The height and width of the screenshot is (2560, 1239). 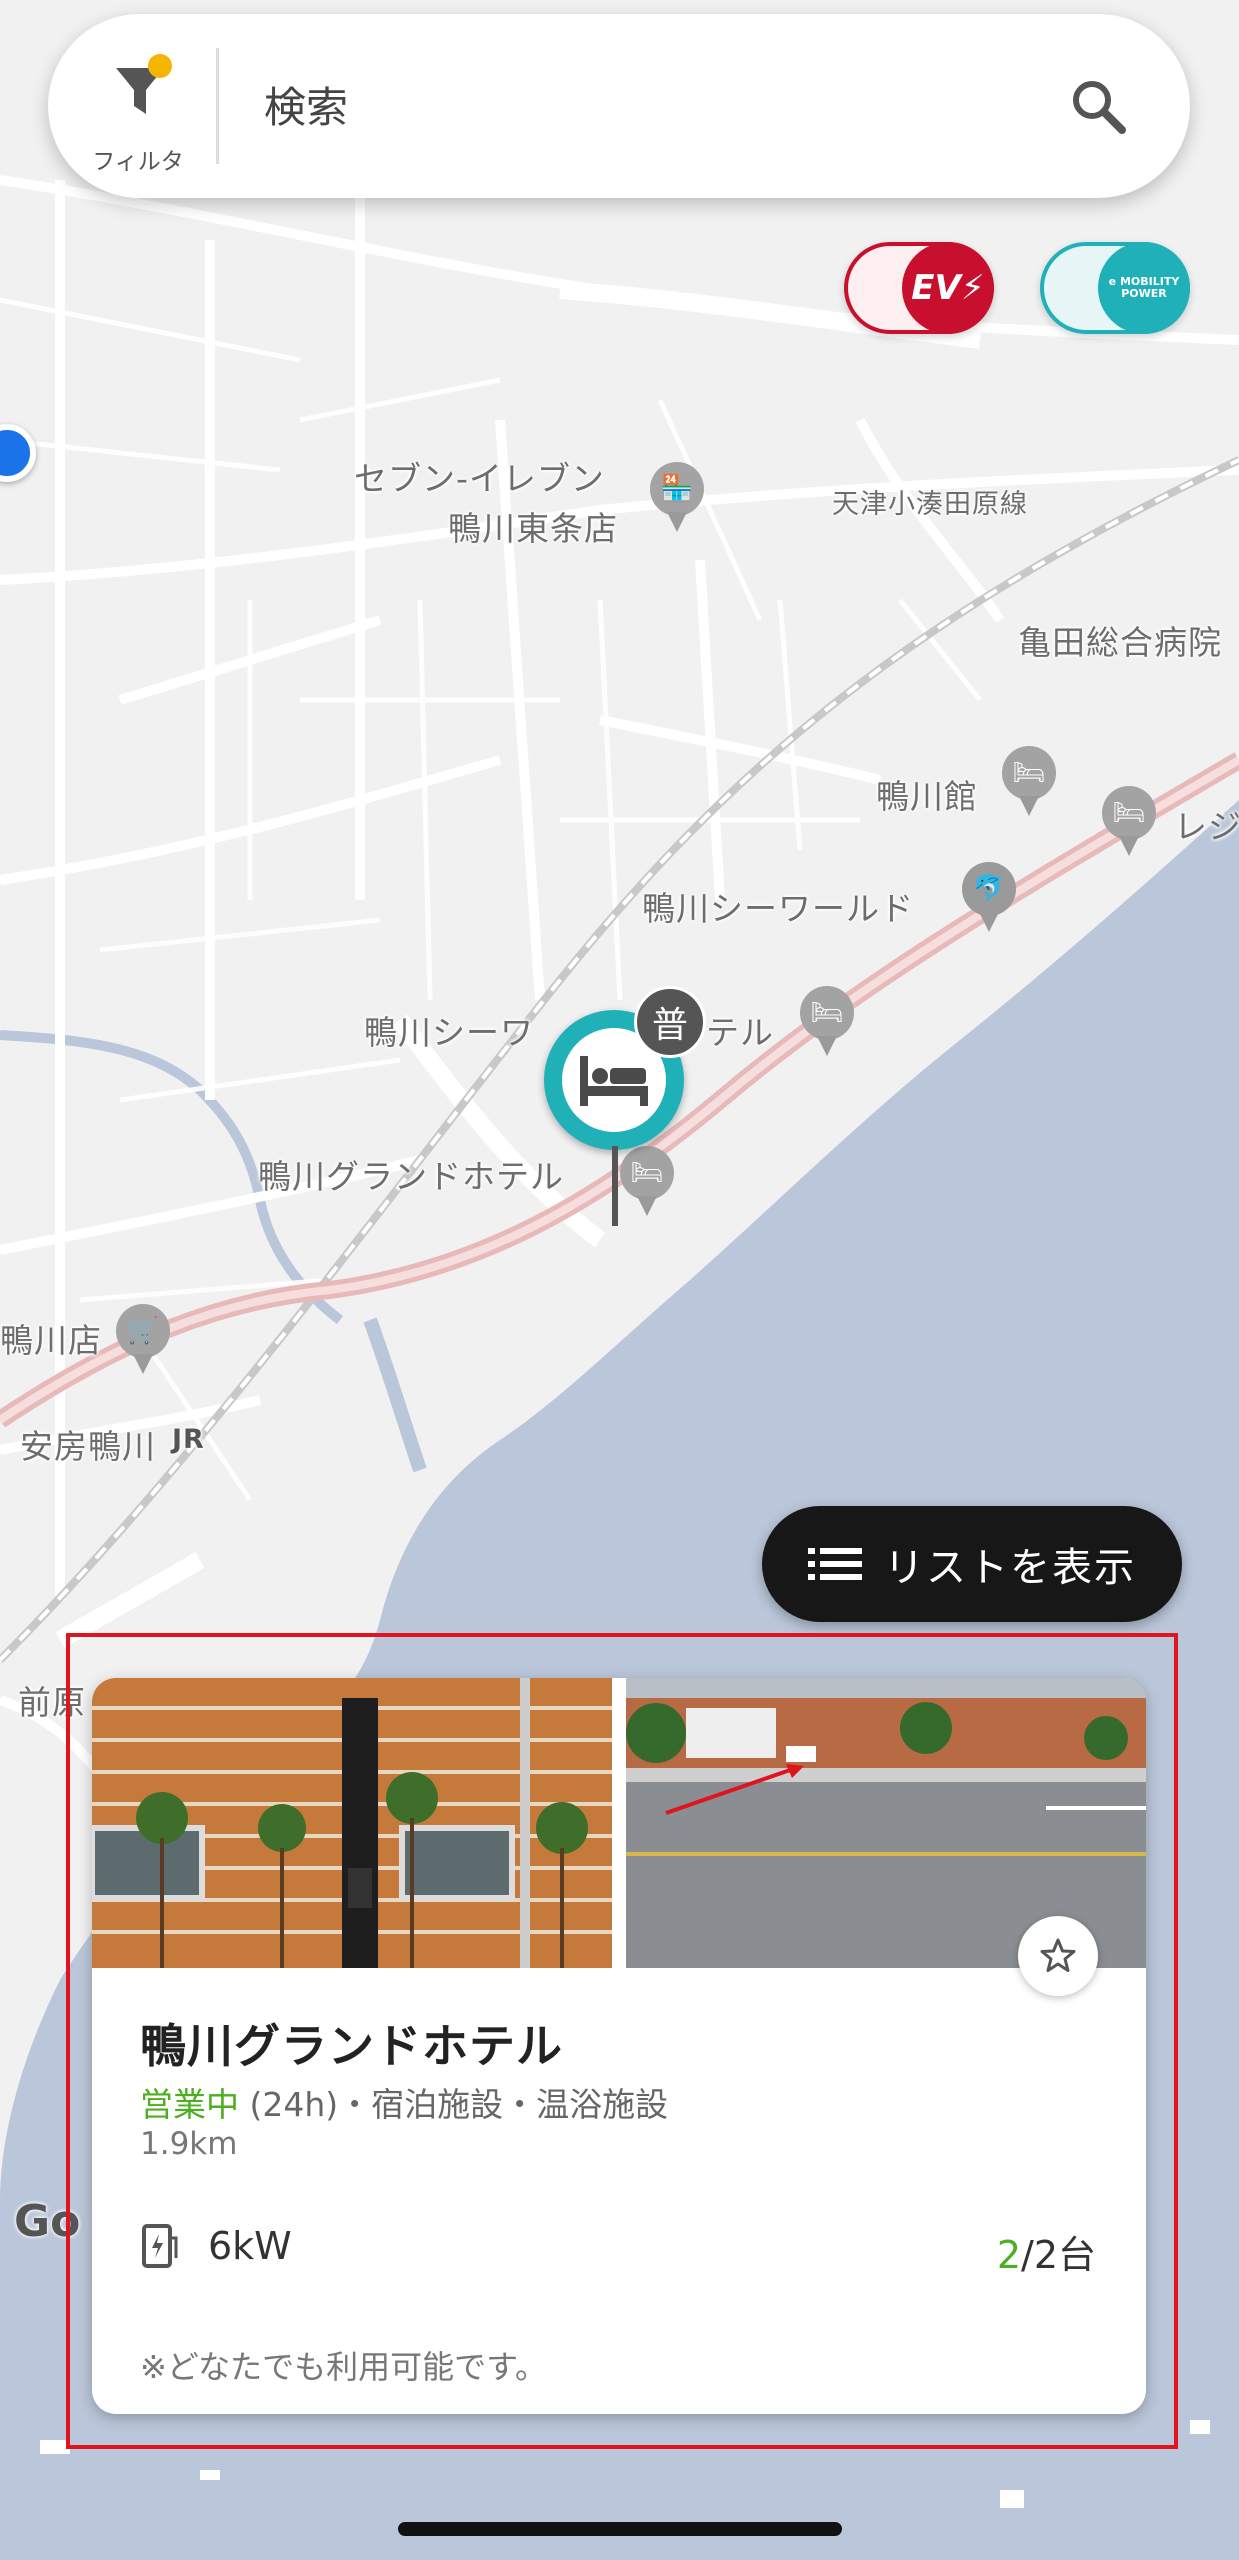 I want to click on normal-charger-badge: 普, so click(x=670, y=1022).